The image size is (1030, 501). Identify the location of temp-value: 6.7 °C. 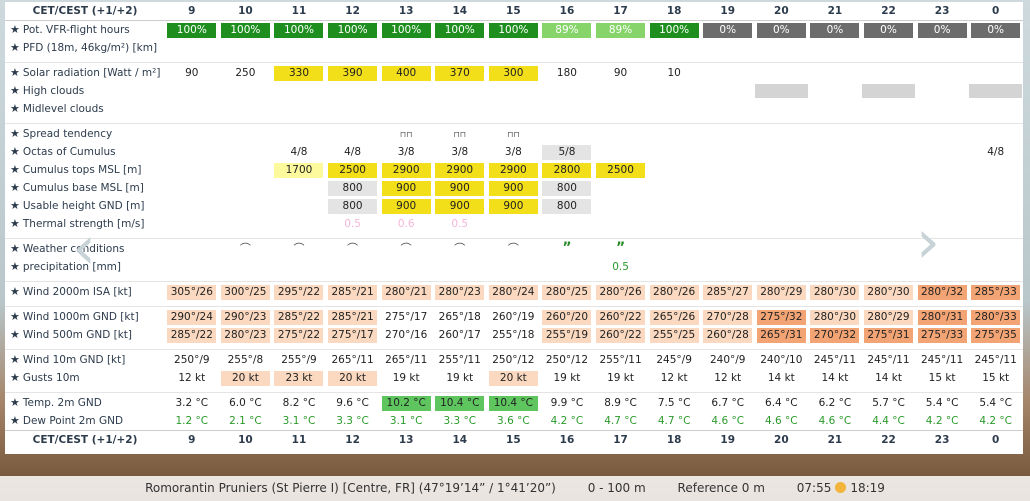
(728, 403).